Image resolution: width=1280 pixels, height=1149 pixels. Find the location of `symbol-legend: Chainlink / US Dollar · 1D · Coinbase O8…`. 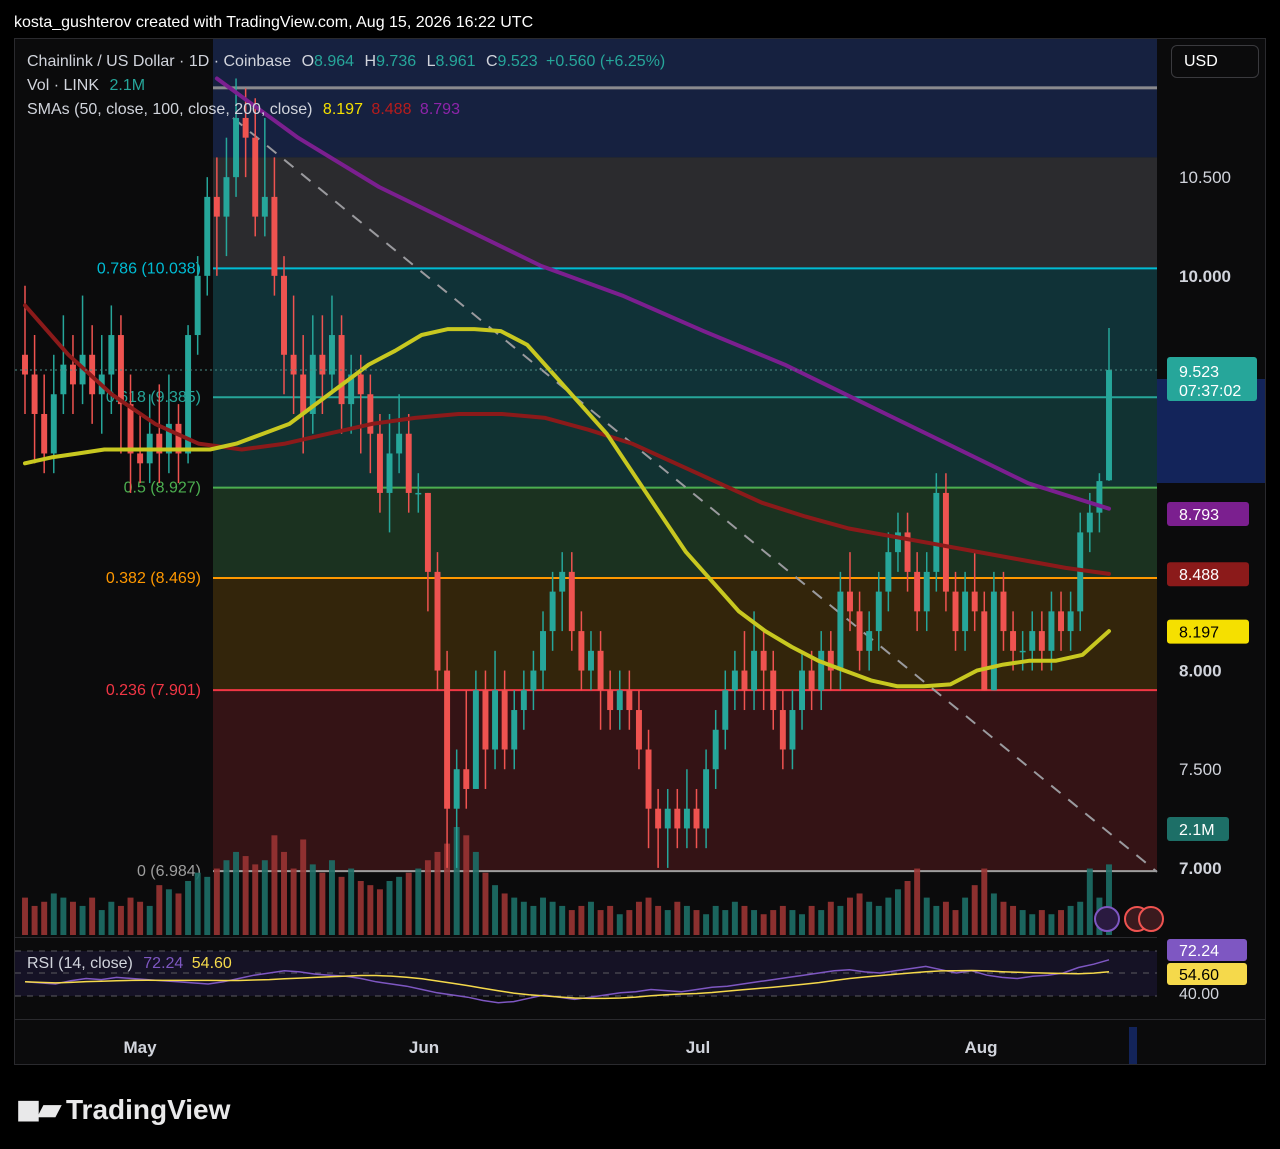

symbol-legend: Chainlink / US Dollar · 1D · Coinbase O8… is located at coordinates (346, 62).